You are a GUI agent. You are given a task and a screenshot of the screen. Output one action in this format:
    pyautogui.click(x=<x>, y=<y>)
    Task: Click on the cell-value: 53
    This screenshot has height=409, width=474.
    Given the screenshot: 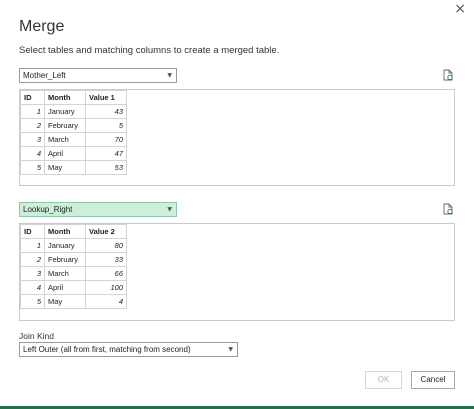 What is the action you would take?
    pyautogui.click(x=106, y=167)
    